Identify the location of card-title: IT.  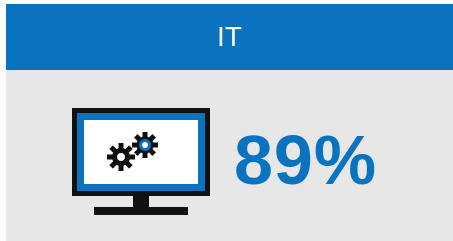
(229, 36).